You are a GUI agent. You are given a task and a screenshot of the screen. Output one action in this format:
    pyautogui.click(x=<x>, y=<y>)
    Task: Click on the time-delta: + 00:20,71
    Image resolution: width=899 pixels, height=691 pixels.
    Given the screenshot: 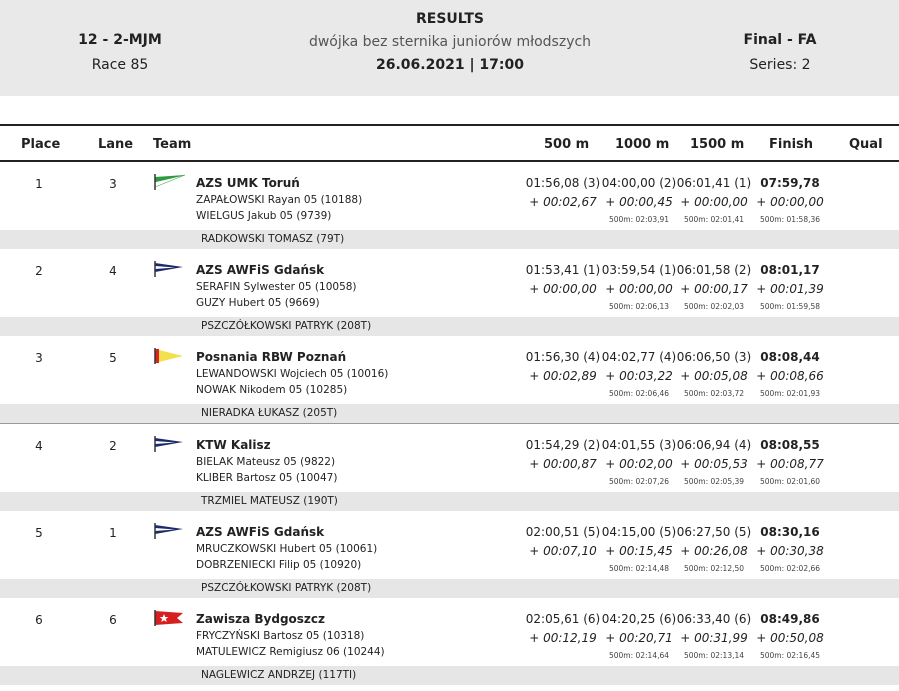 What is the action you would take?
    pyautogui.click(x=639, y=637)
    